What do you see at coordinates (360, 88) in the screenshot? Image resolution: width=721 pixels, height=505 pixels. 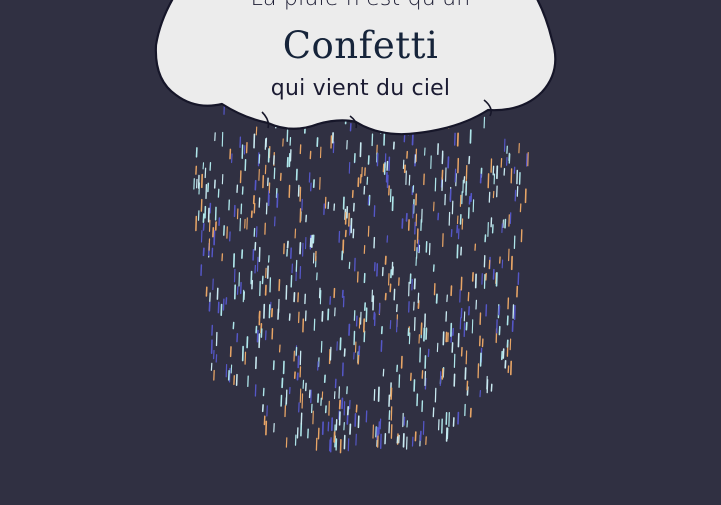 I see `cloud-text-line-3: qui vient du ciel` at bounding box center [360, 88].